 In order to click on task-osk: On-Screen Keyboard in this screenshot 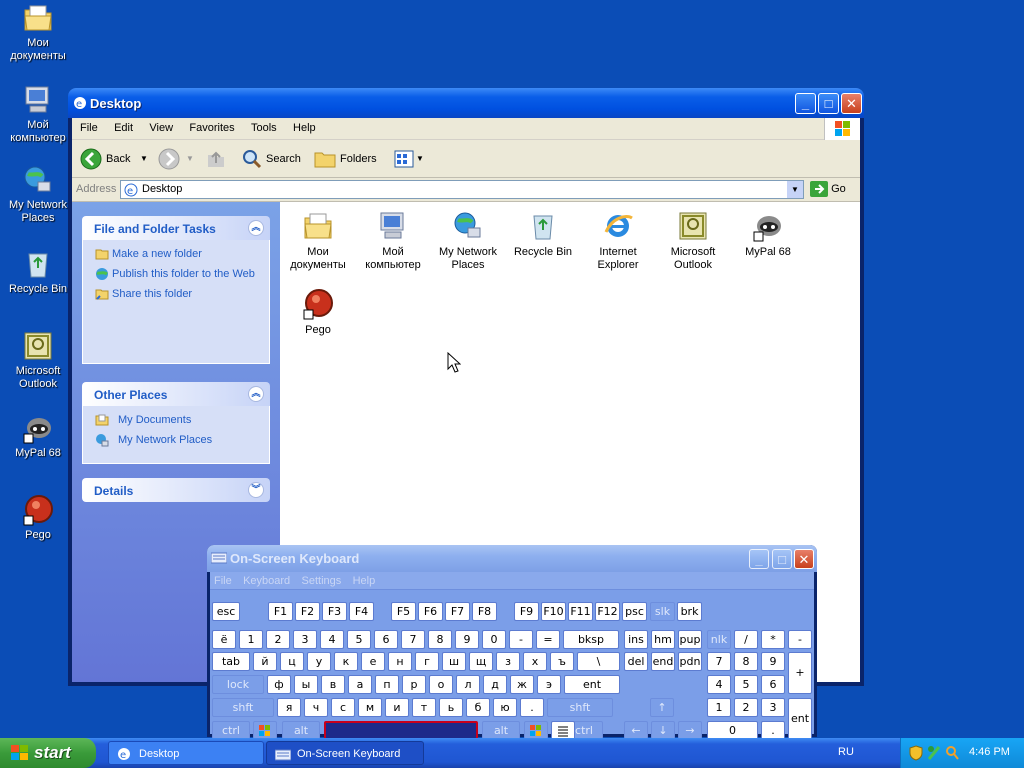, I will do `click(345, 753)`.